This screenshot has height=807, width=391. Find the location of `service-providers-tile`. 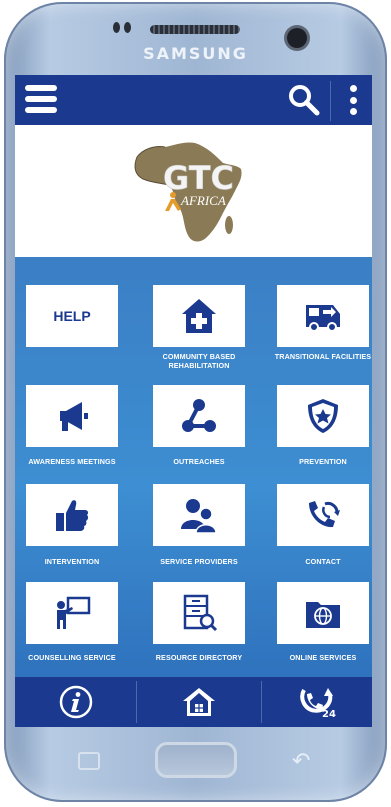

service-providers-tile is located at coordinates (199, 515).